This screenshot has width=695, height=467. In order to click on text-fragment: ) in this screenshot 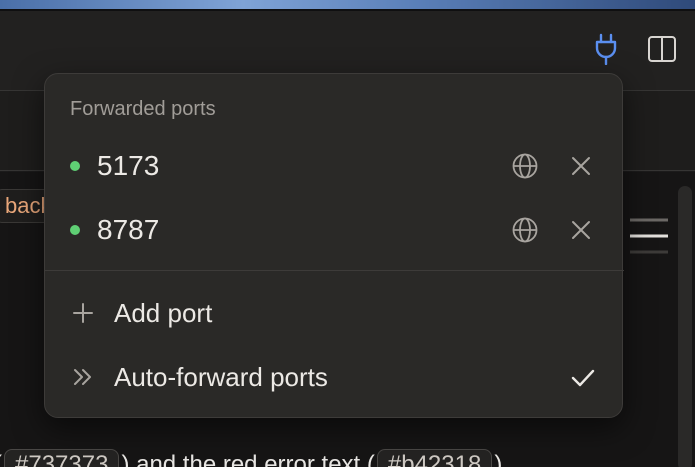, I will do `click(498, 459)`.